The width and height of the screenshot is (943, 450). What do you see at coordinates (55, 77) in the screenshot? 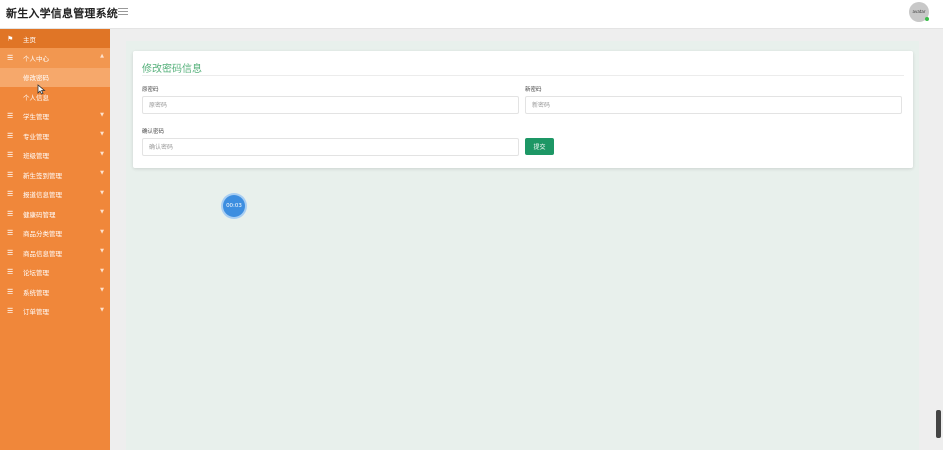
I see `sidebar-subitem-change-password: 修改密码` at bounding box center [55, 77].